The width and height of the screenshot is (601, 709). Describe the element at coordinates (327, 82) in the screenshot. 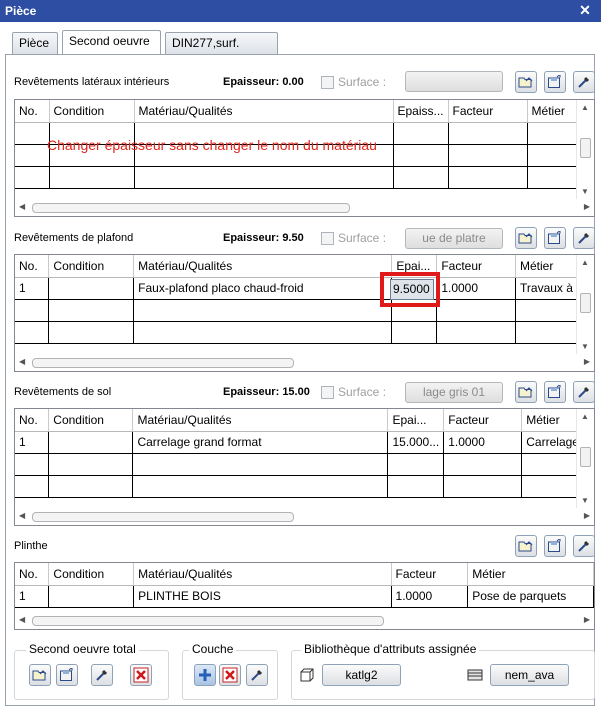

I see `surface-checkbox-lateraux` at that location.